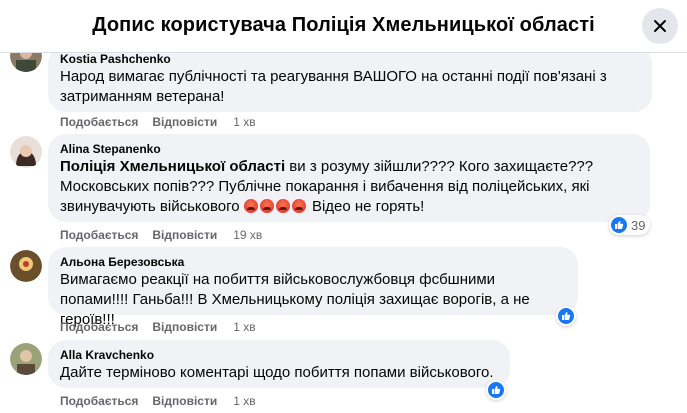  What do you see at coordinates (638, 225) in the screenshot?
I see `reaction-count: 39` at bounding box center [638, 225].